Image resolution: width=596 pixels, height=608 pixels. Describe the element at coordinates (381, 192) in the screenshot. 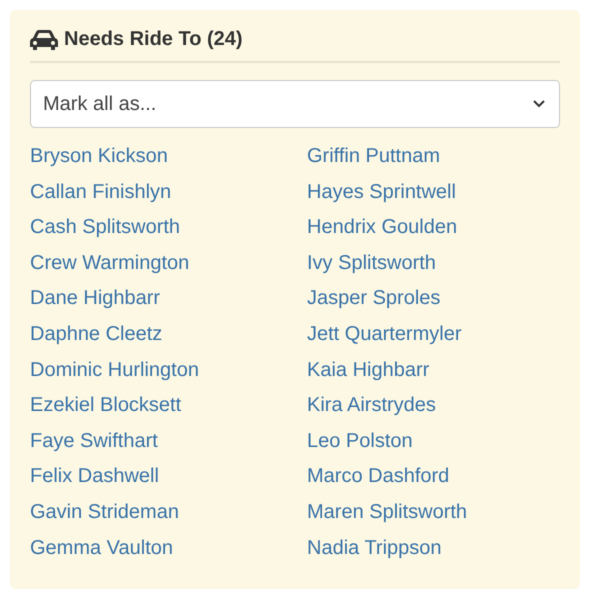

I see `person-link: Hayes Sprintwell` at that location.